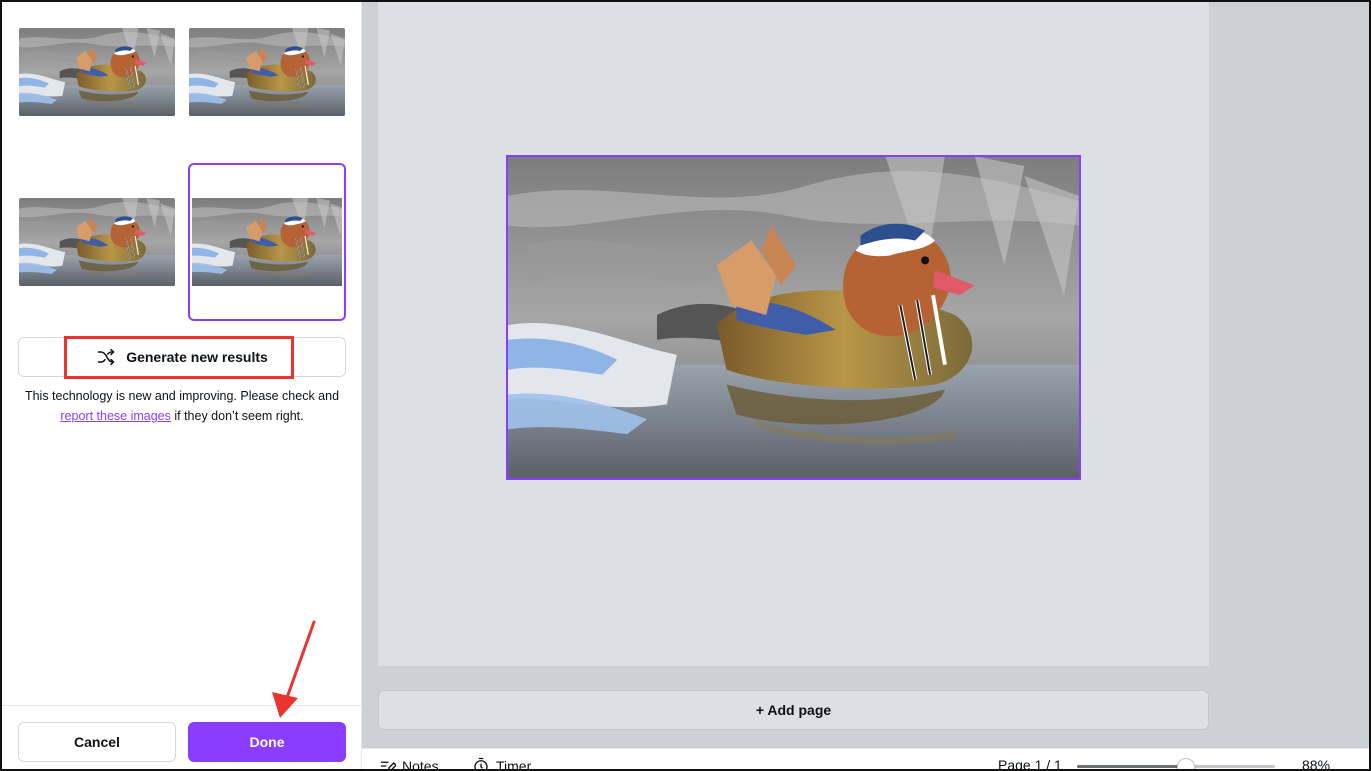 The image size is (1371, 771). What do you see at coordinates (1185, 764) in the screenshot?
I see `zoom-slider-handle` at bounding box center [1185, 764].